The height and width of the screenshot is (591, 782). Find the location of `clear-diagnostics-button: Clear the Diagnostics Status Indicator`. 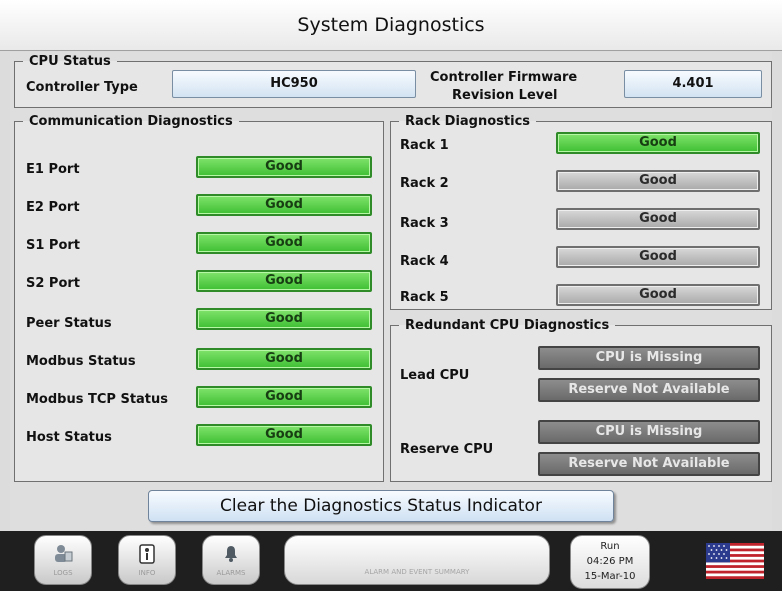

clear-diagnostics-button: Clear the Diagnostics Status Indicator is located at coordinates (381, 506).